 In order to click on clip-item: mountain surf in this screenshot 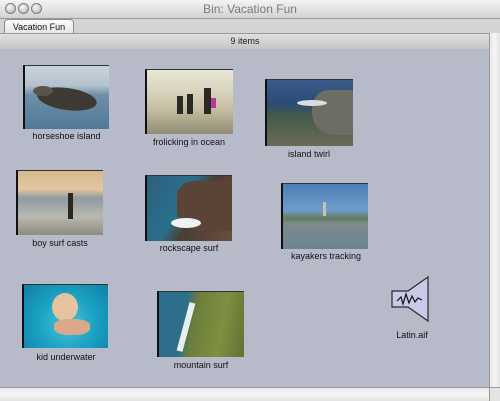, I will do `click(201, 332)`.